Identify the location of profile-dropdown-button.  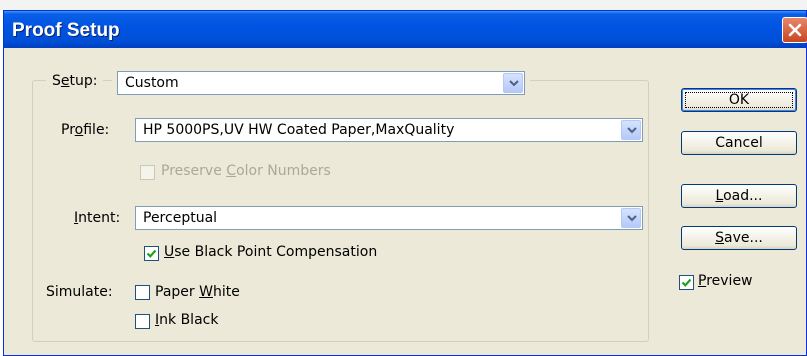
(631, 130).